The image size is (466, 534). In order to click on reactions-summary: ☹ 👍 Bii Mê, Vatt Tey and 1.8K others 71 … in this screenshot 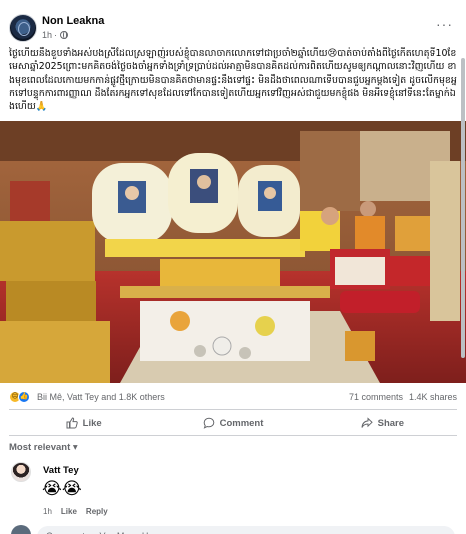, I will do `click(234, 398)`.